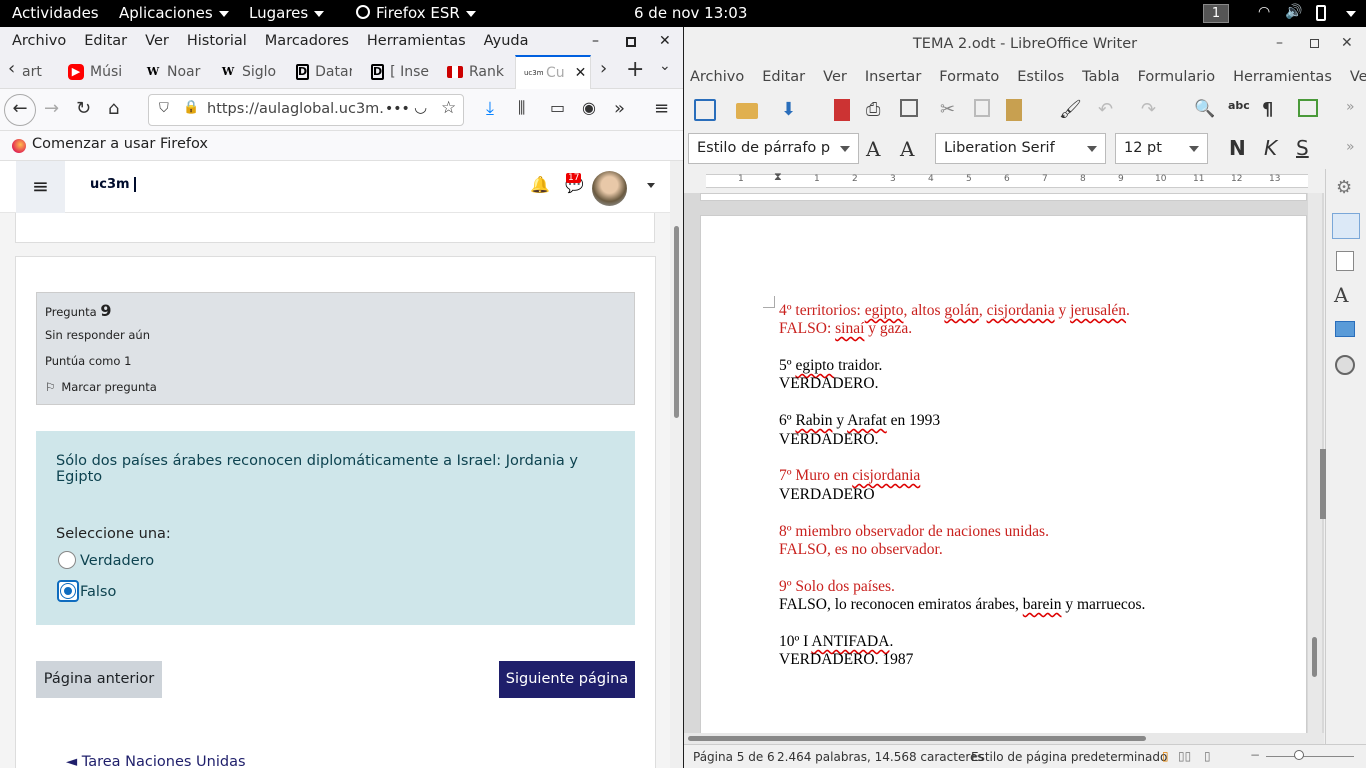 The height and width of the screenshot is (768, 1366). I want to click on shield-icon: ⛉, so click(164, 108).